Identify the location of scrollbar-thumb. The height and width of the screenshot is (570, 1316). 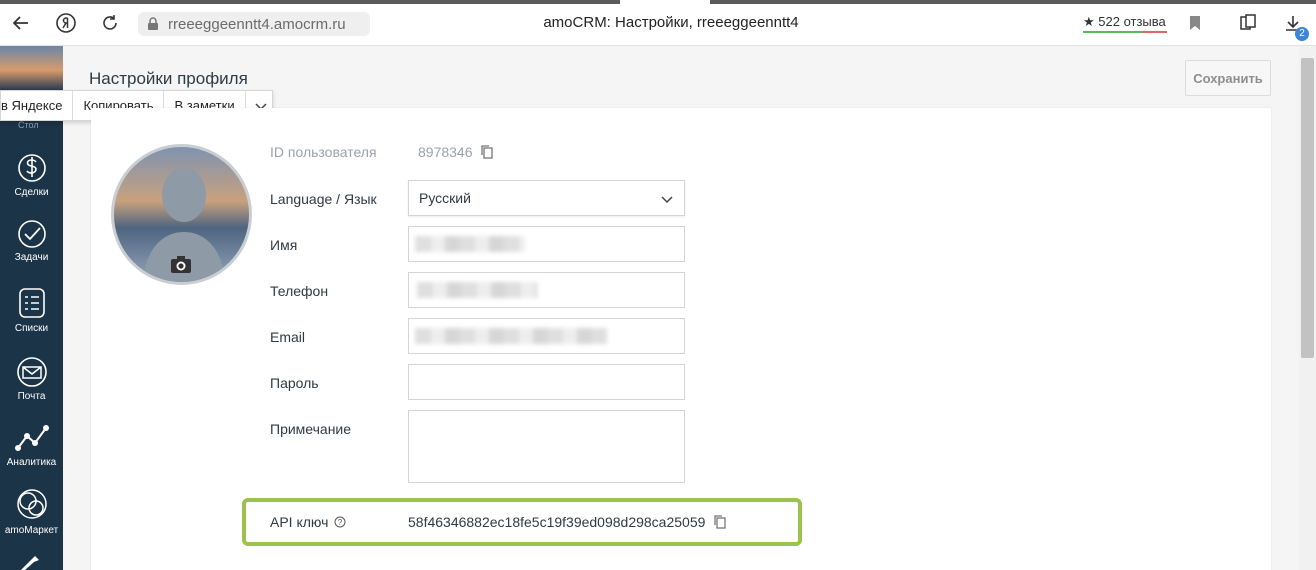
(1307, 208).